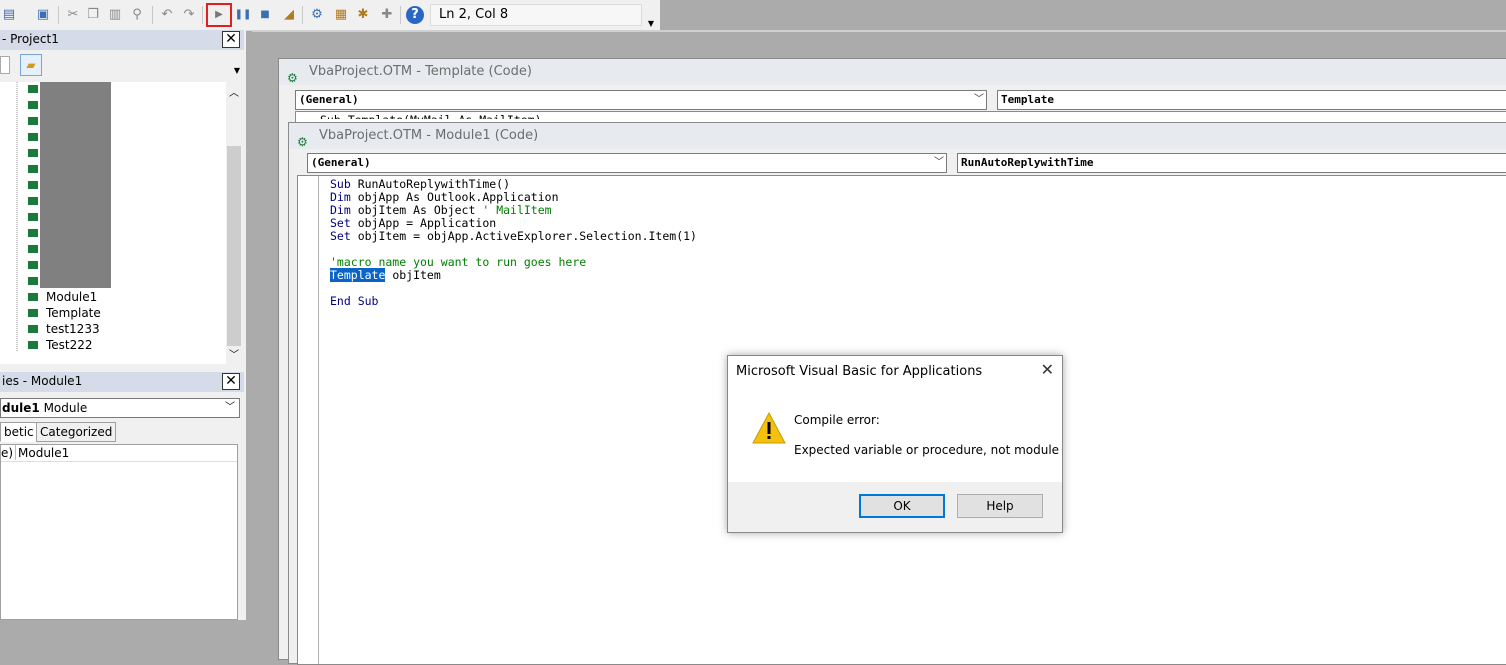 Image resolution: width=1506 pixels, height=665 pixels. What do you see at coordinates (30, 39) in the screenshot?
I see `project-explorer-title: - Project1` at bounding box center [30, 39].